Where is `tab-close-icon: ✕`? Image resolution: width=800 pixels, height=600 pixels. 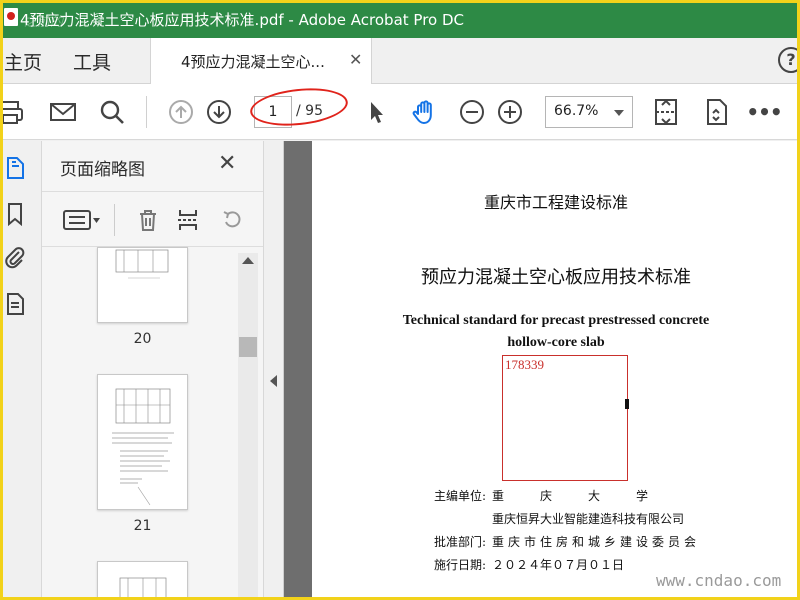 tab-close-icon: ✕ is located at coordinates (355, 59).